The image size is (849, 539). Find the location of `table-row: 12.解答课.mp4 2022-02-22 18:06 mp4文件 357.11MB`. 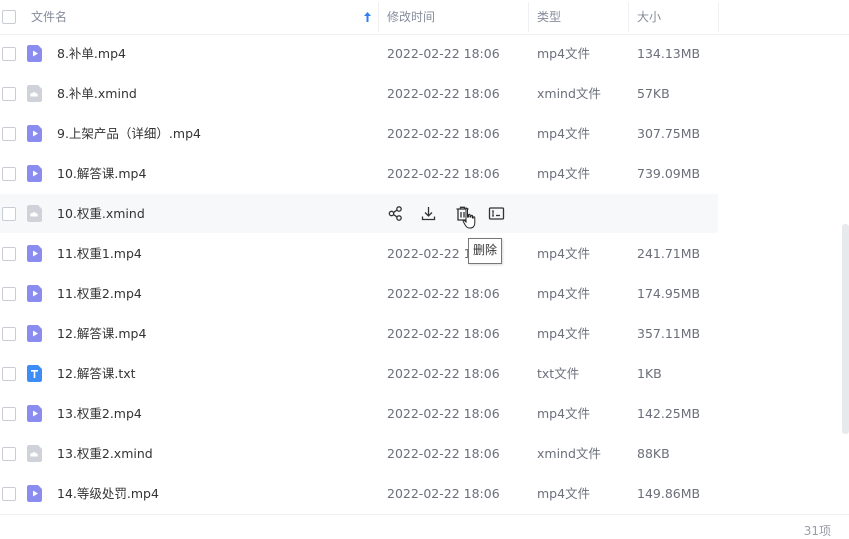

table-row: 12.解答课.mp4 2022-02-22 18:06 mp4文件 357.11MB is located at coordinates (359, 333).